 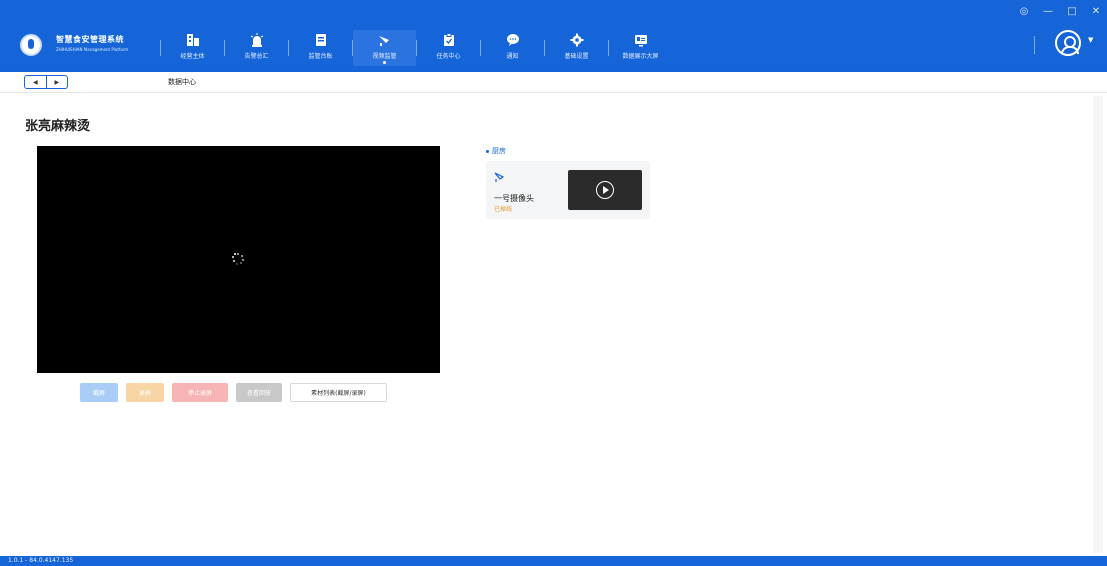 What do you see at coordinates (384, 48) in the screenshot?
I see `nav-item-video: 视频监管` at bounding box center [384, 48].